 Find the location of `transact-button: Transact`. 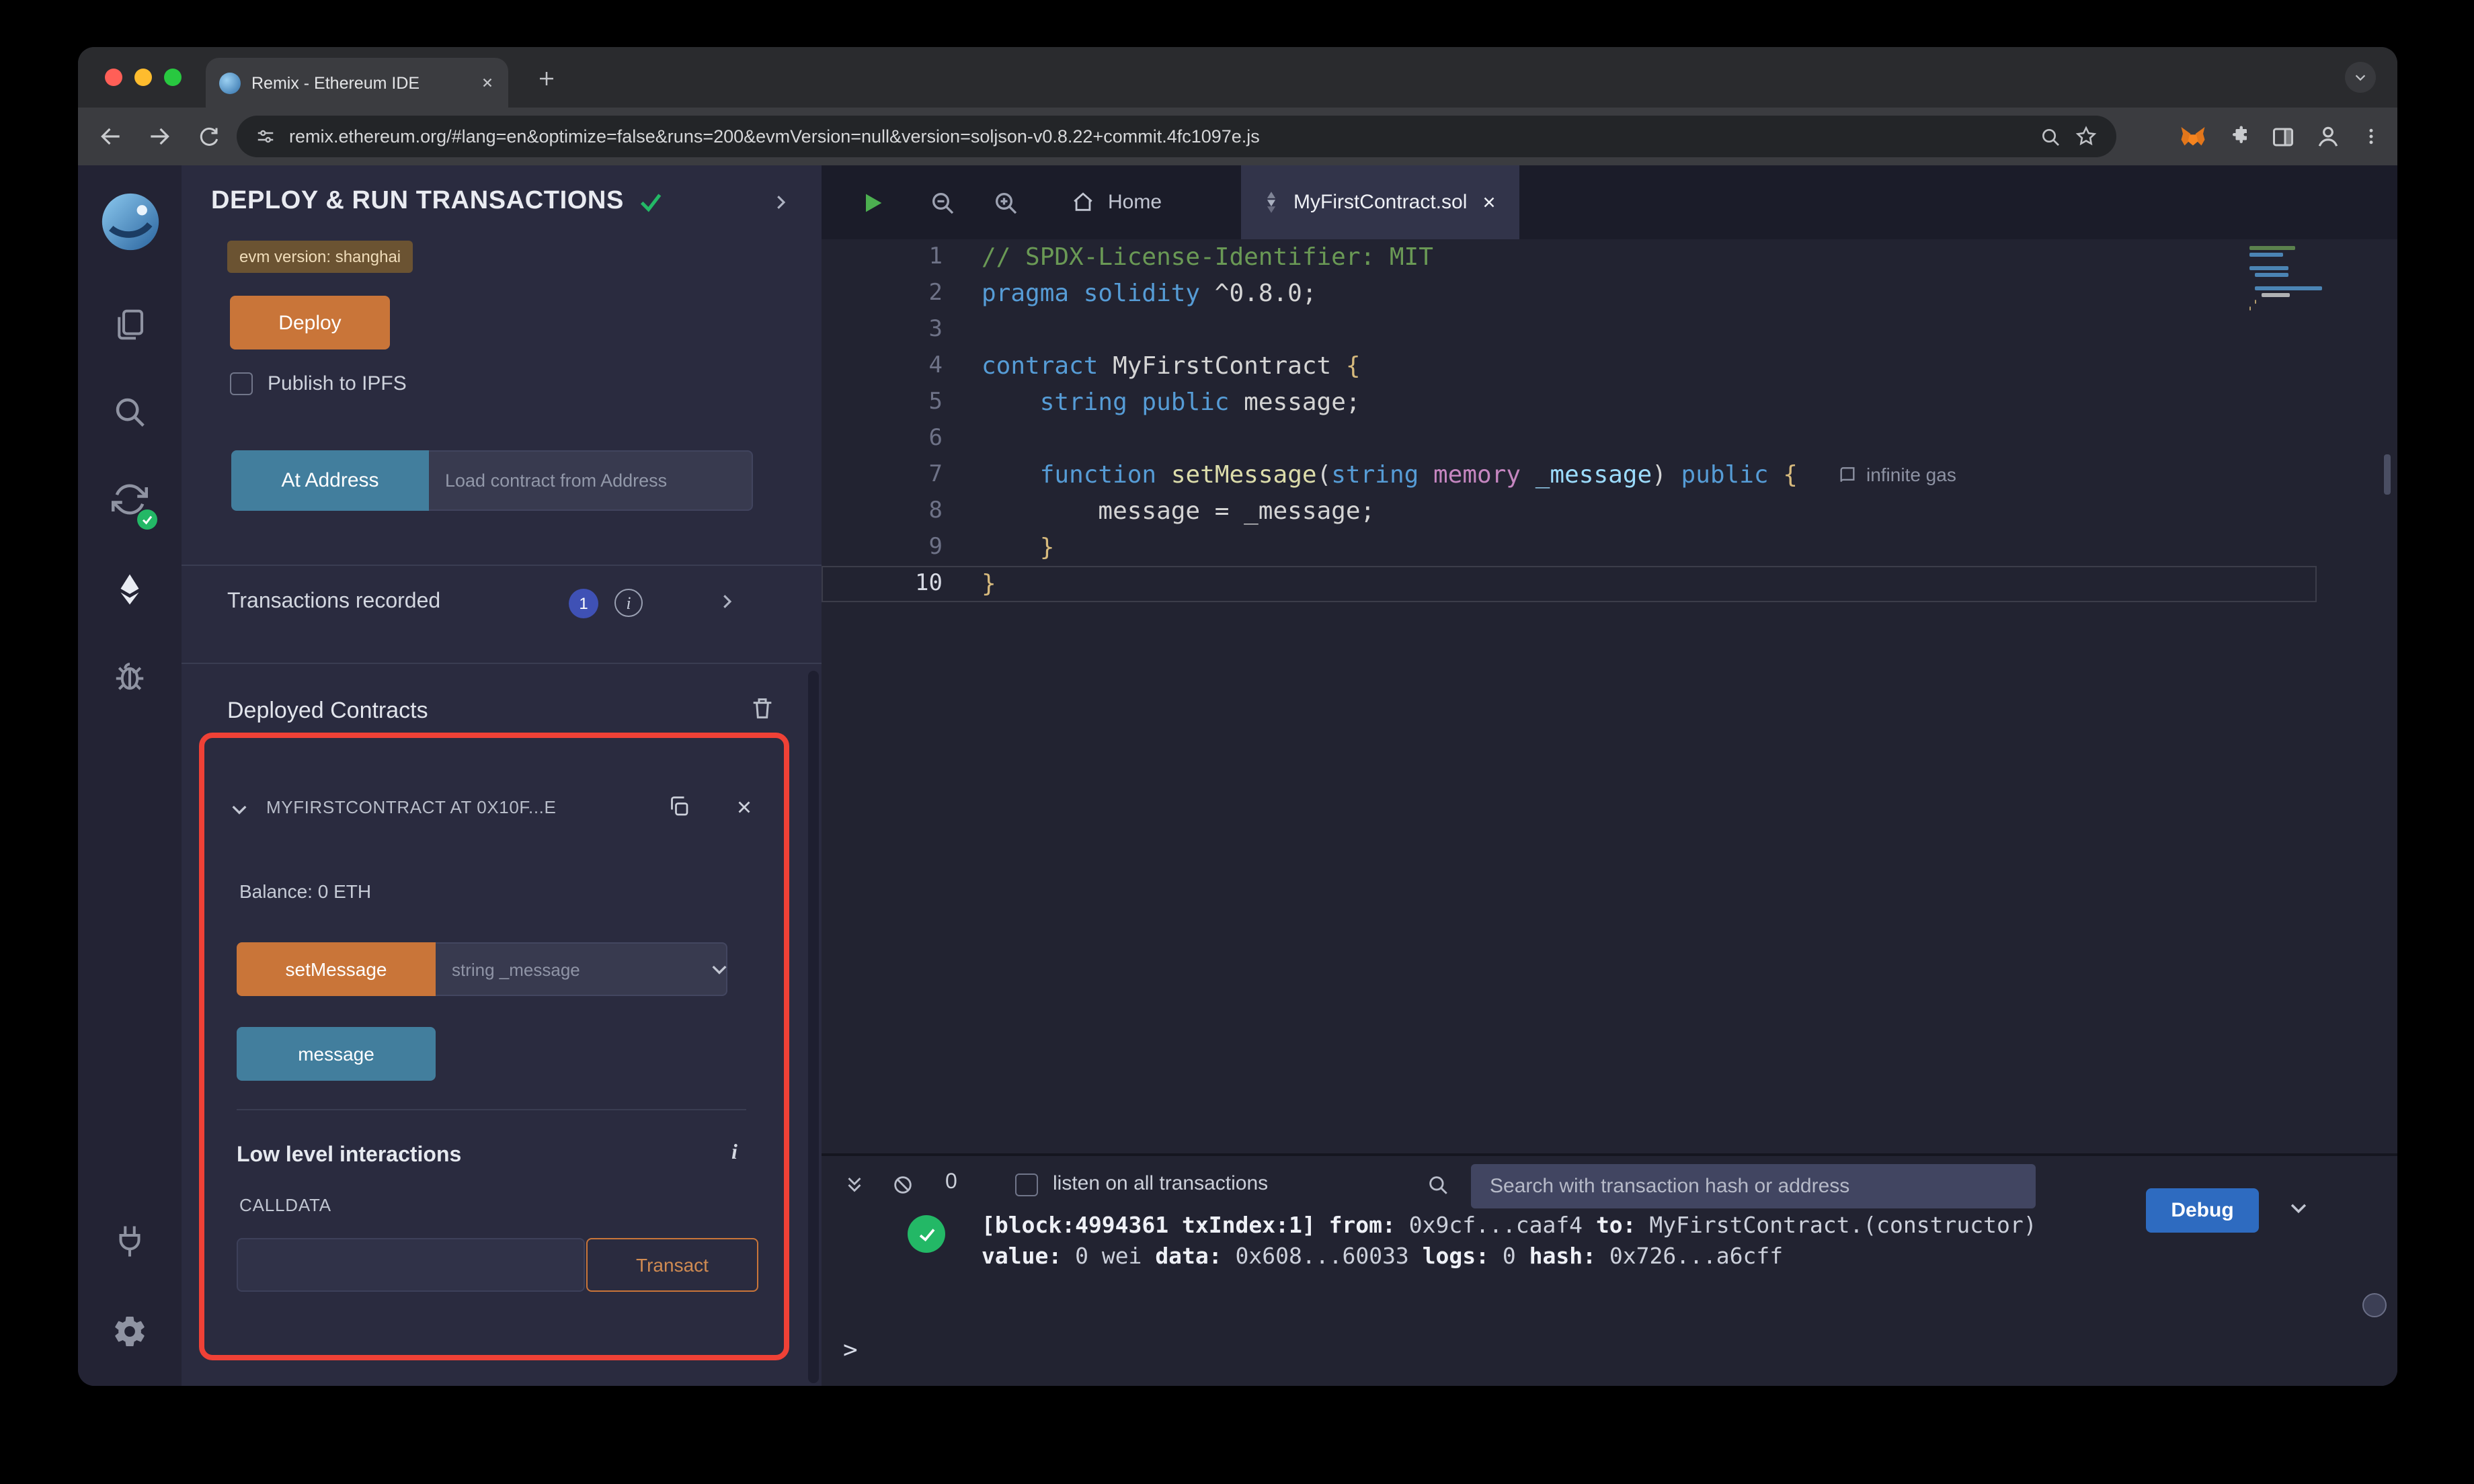

transact-button: Transact is located at coordinates (672, 1265).